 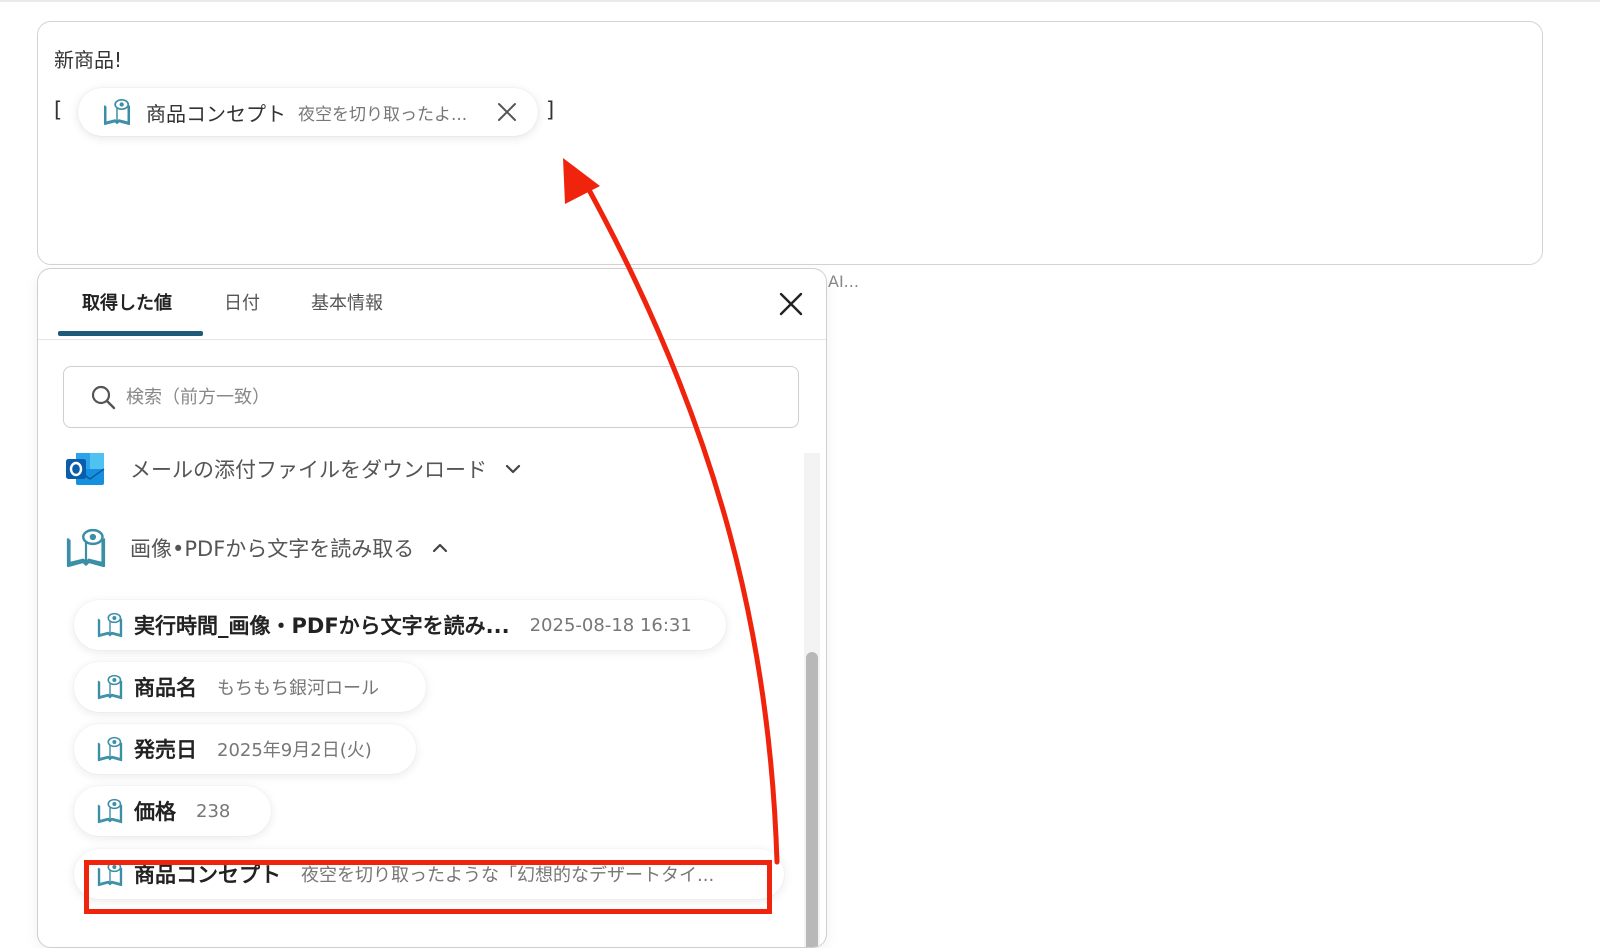 What do you see at coordinates (432, 304) in the screenshot?
I see `tab-bar: 取得した値 日付 基本情報` at bounding box center [432, 304].